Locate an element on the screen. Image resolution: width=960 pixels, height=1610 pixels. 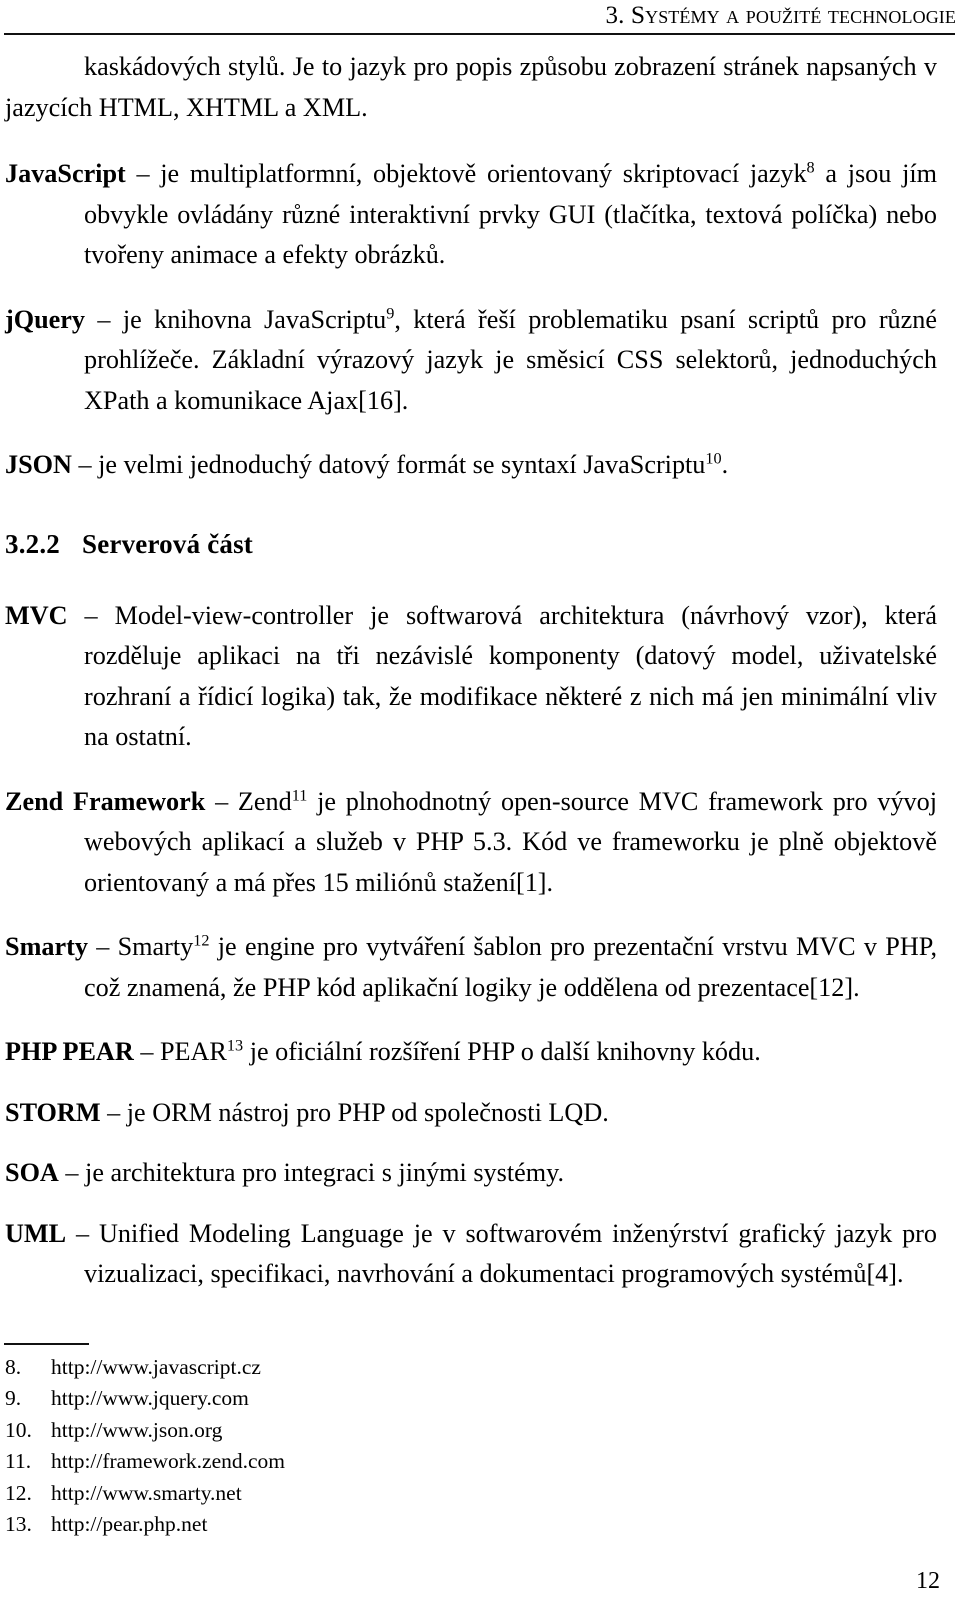
footnote-marker-8: 8 is located at coordinates (810, 167).